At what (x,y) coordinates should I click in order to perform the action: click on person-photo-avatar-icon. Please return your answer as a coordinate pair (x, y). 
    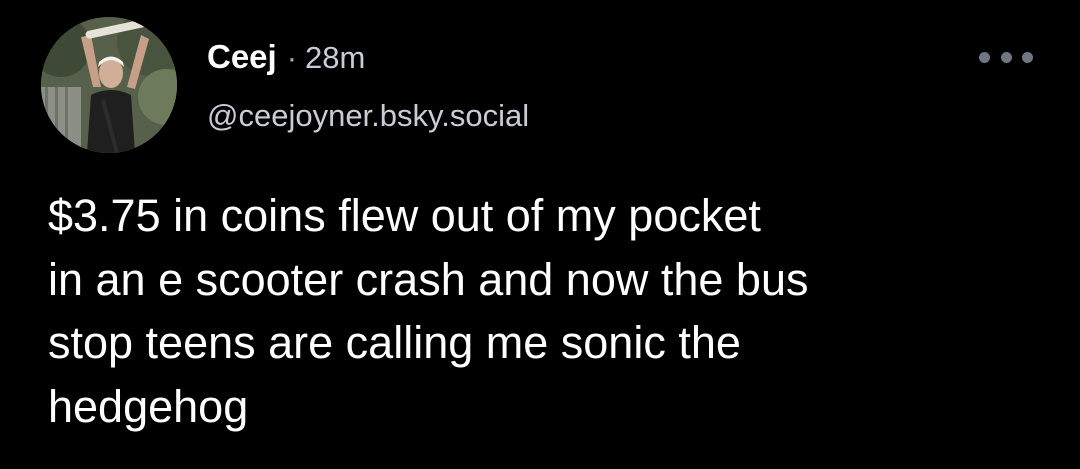
    Looking at the image, I should click on (109, 85).